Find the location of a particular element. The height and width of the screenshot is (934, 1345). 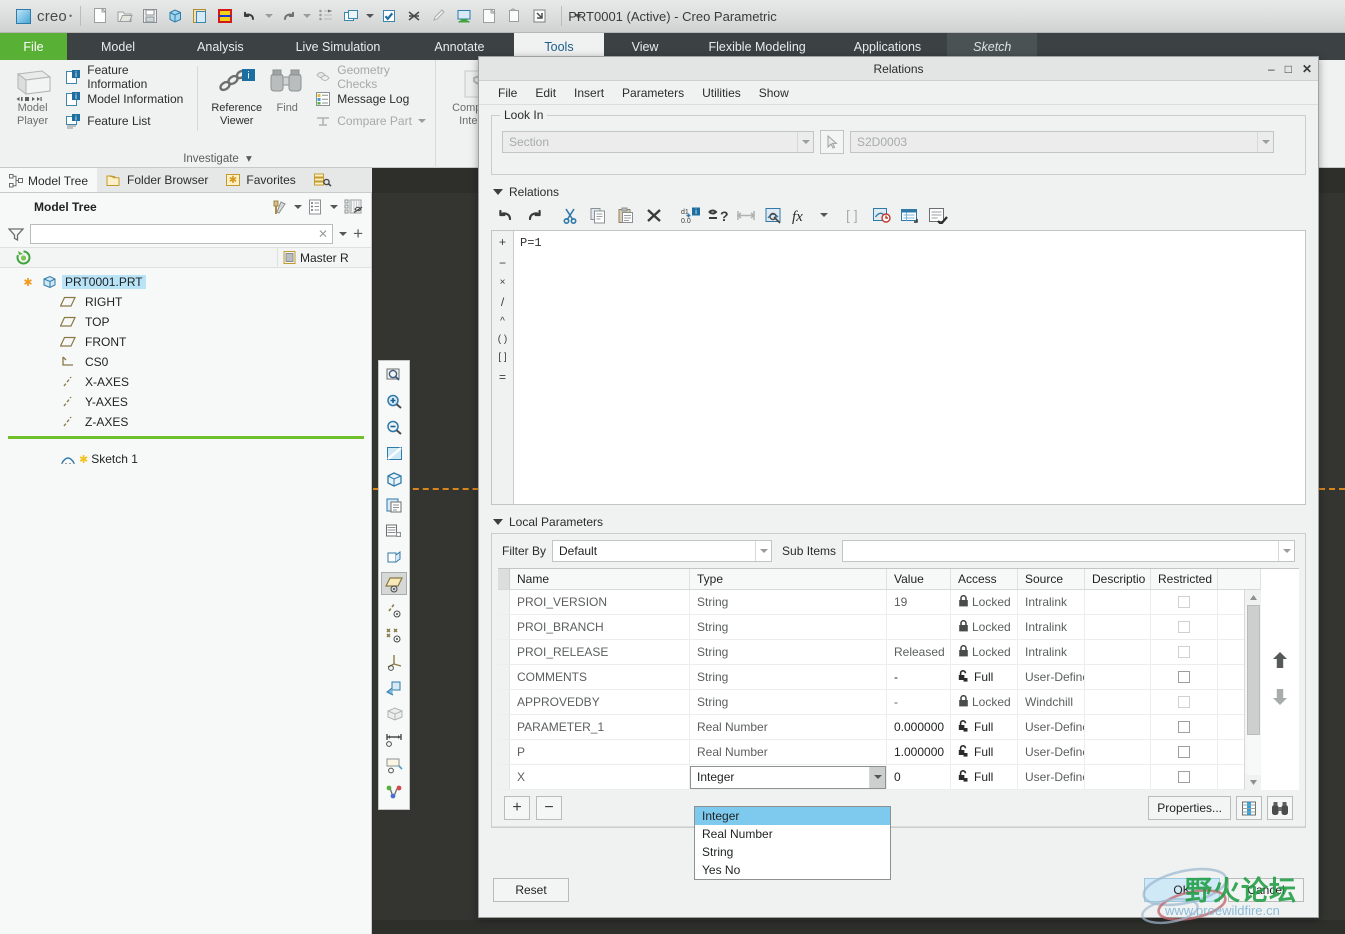

tree-row-y-axes: Y-AXES is located at coordinates (185, 402).